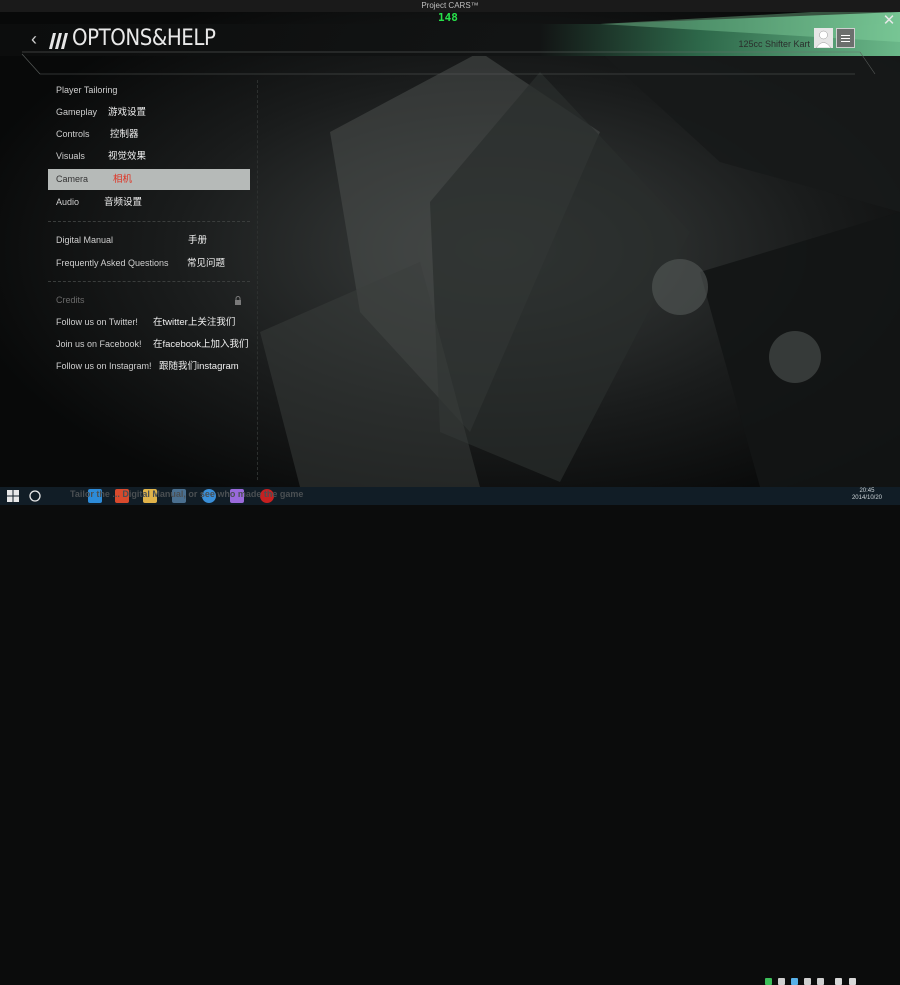 The image size is (900, 985). Describe the element at coordinates (149, 240) in the screenshot. I see `menu-item-digital-manual: Digital Manual 手册` at that location.